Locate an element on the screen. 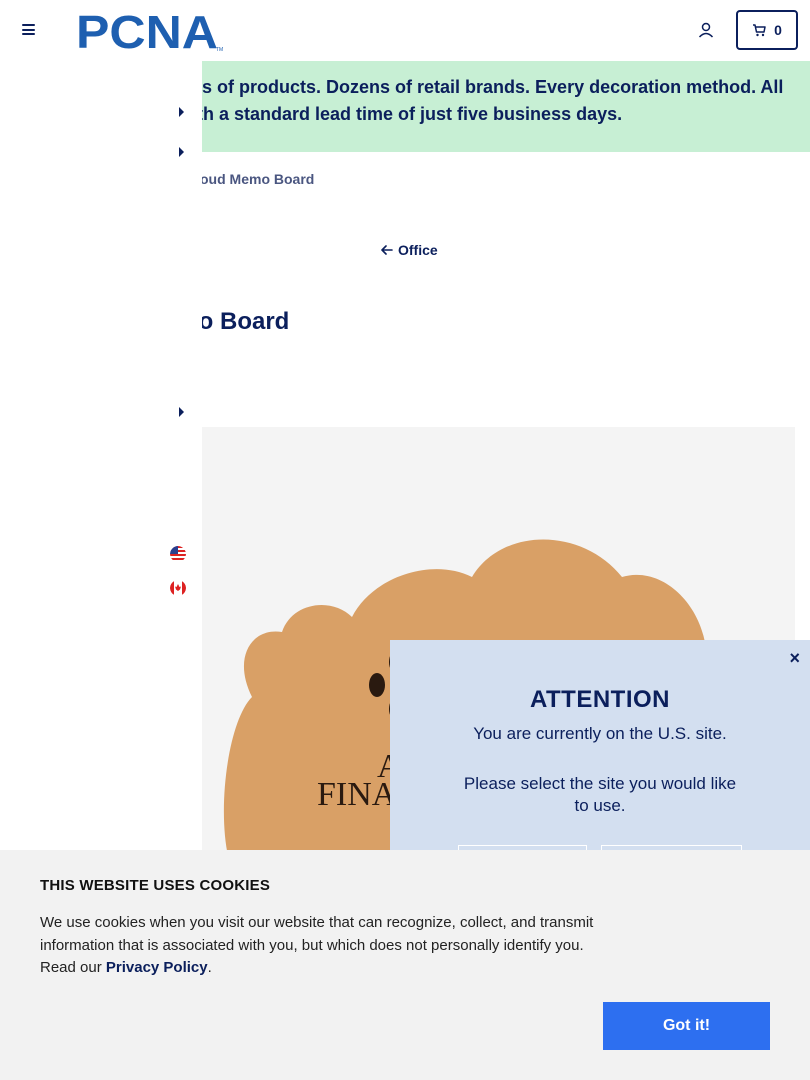  accept-cookies-button: Got it! is located at coordinates (686, 1026).